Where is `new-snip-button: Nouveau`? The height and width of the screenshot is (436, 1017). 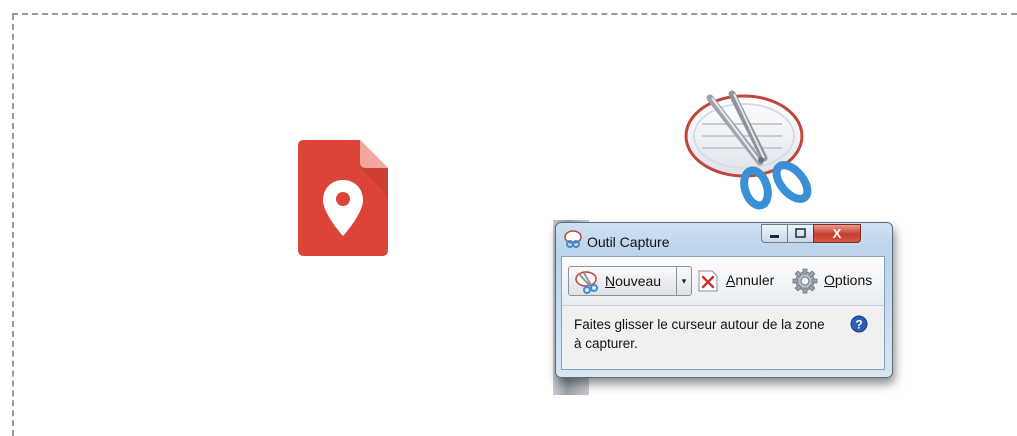
new-snip-button: Nouveau is located at coordinates (625, 281).